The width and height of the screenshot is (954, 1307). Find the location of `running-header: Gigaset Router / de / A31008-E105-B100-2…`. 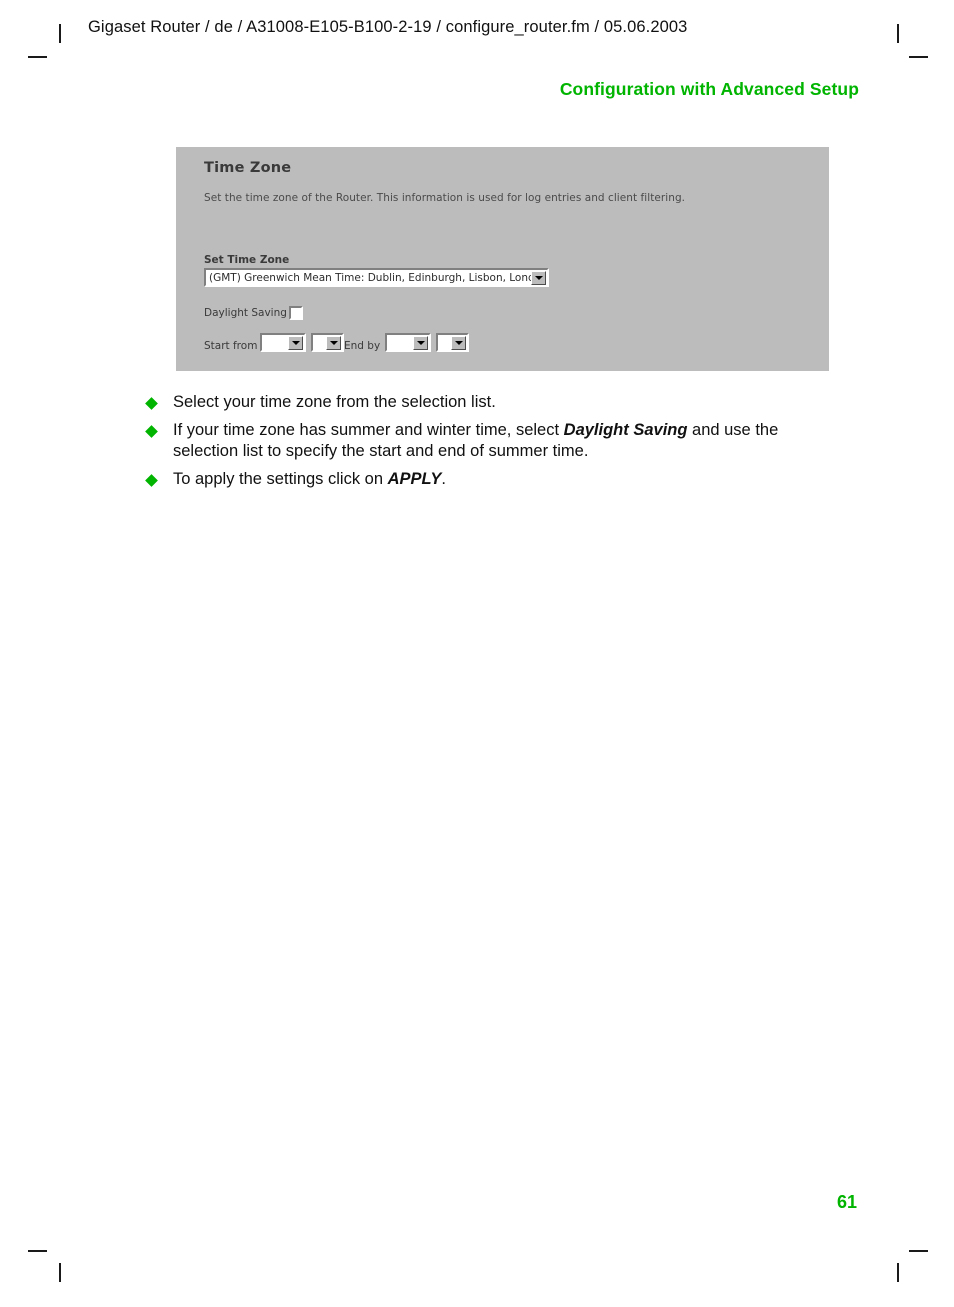

running-header: Gigaset Router / de / A31008-E105-B100-2… is located at coordinates (388, 27).